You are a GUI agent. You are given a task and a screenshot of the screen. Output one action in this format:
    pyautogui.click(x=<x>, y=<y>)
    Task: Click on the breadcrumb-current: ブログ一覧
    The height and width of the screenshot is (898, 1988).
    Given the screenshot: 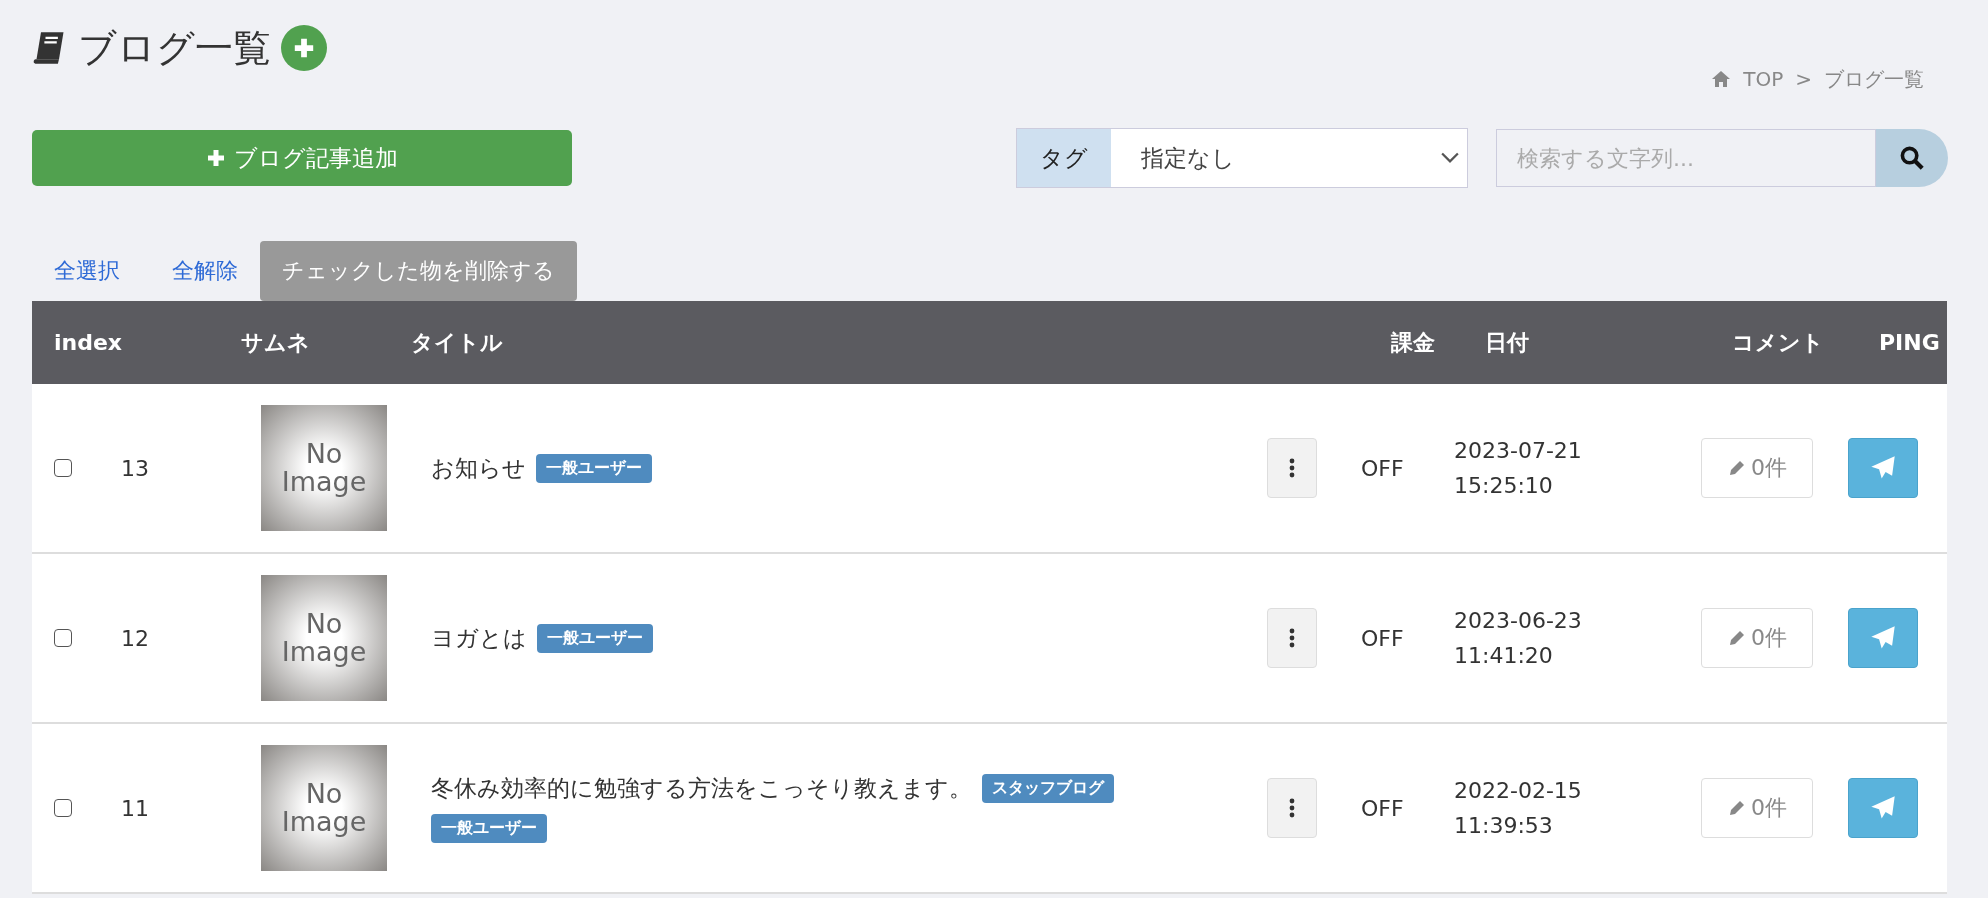 What is the action you would take?
    pyautogui.click(x=1874, y=79)
    